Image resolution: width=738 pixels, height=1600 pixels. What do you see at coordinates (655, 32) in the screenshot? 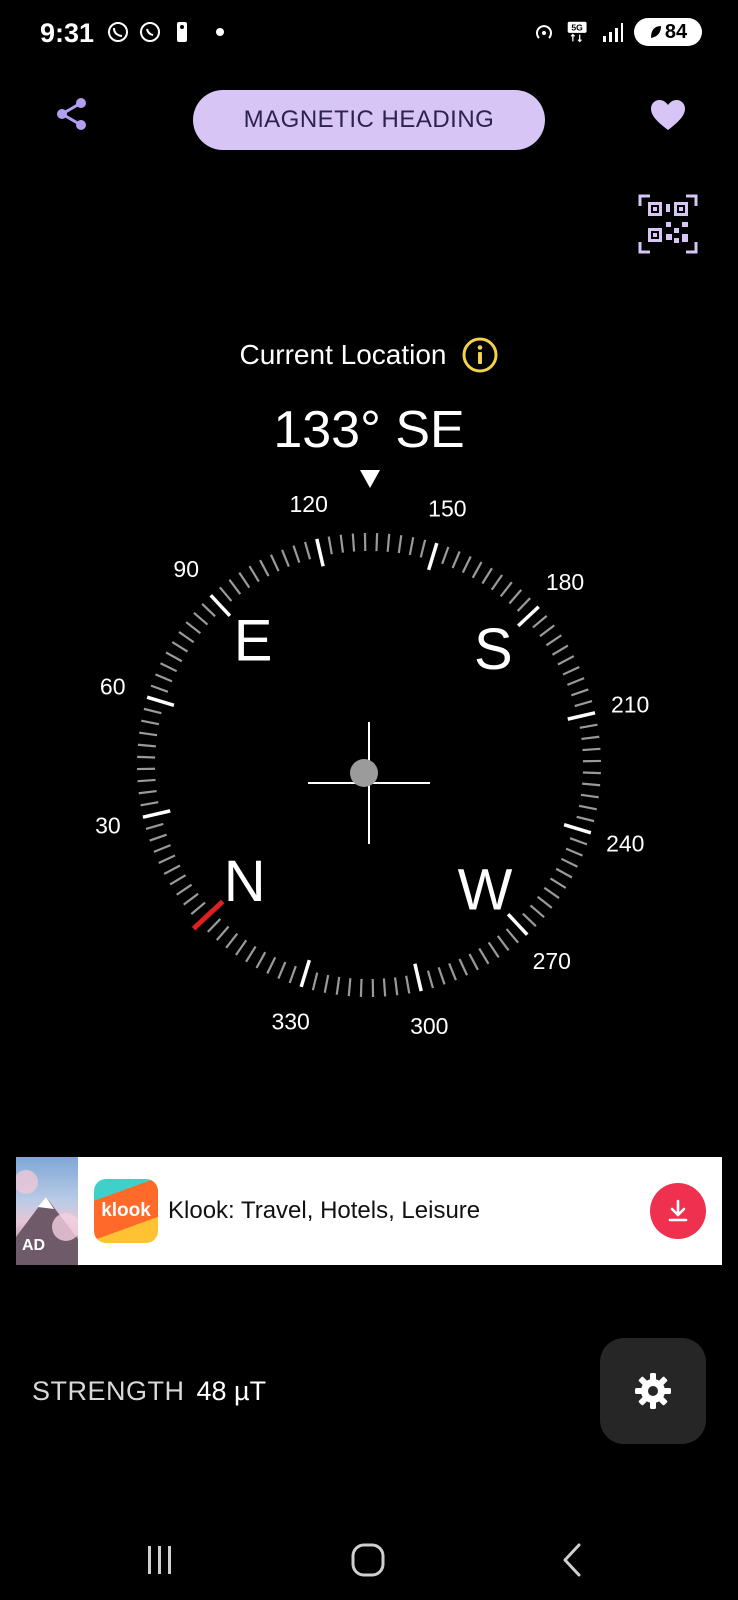
I see `battery-saver-icon` at bounding box center [655, 32].